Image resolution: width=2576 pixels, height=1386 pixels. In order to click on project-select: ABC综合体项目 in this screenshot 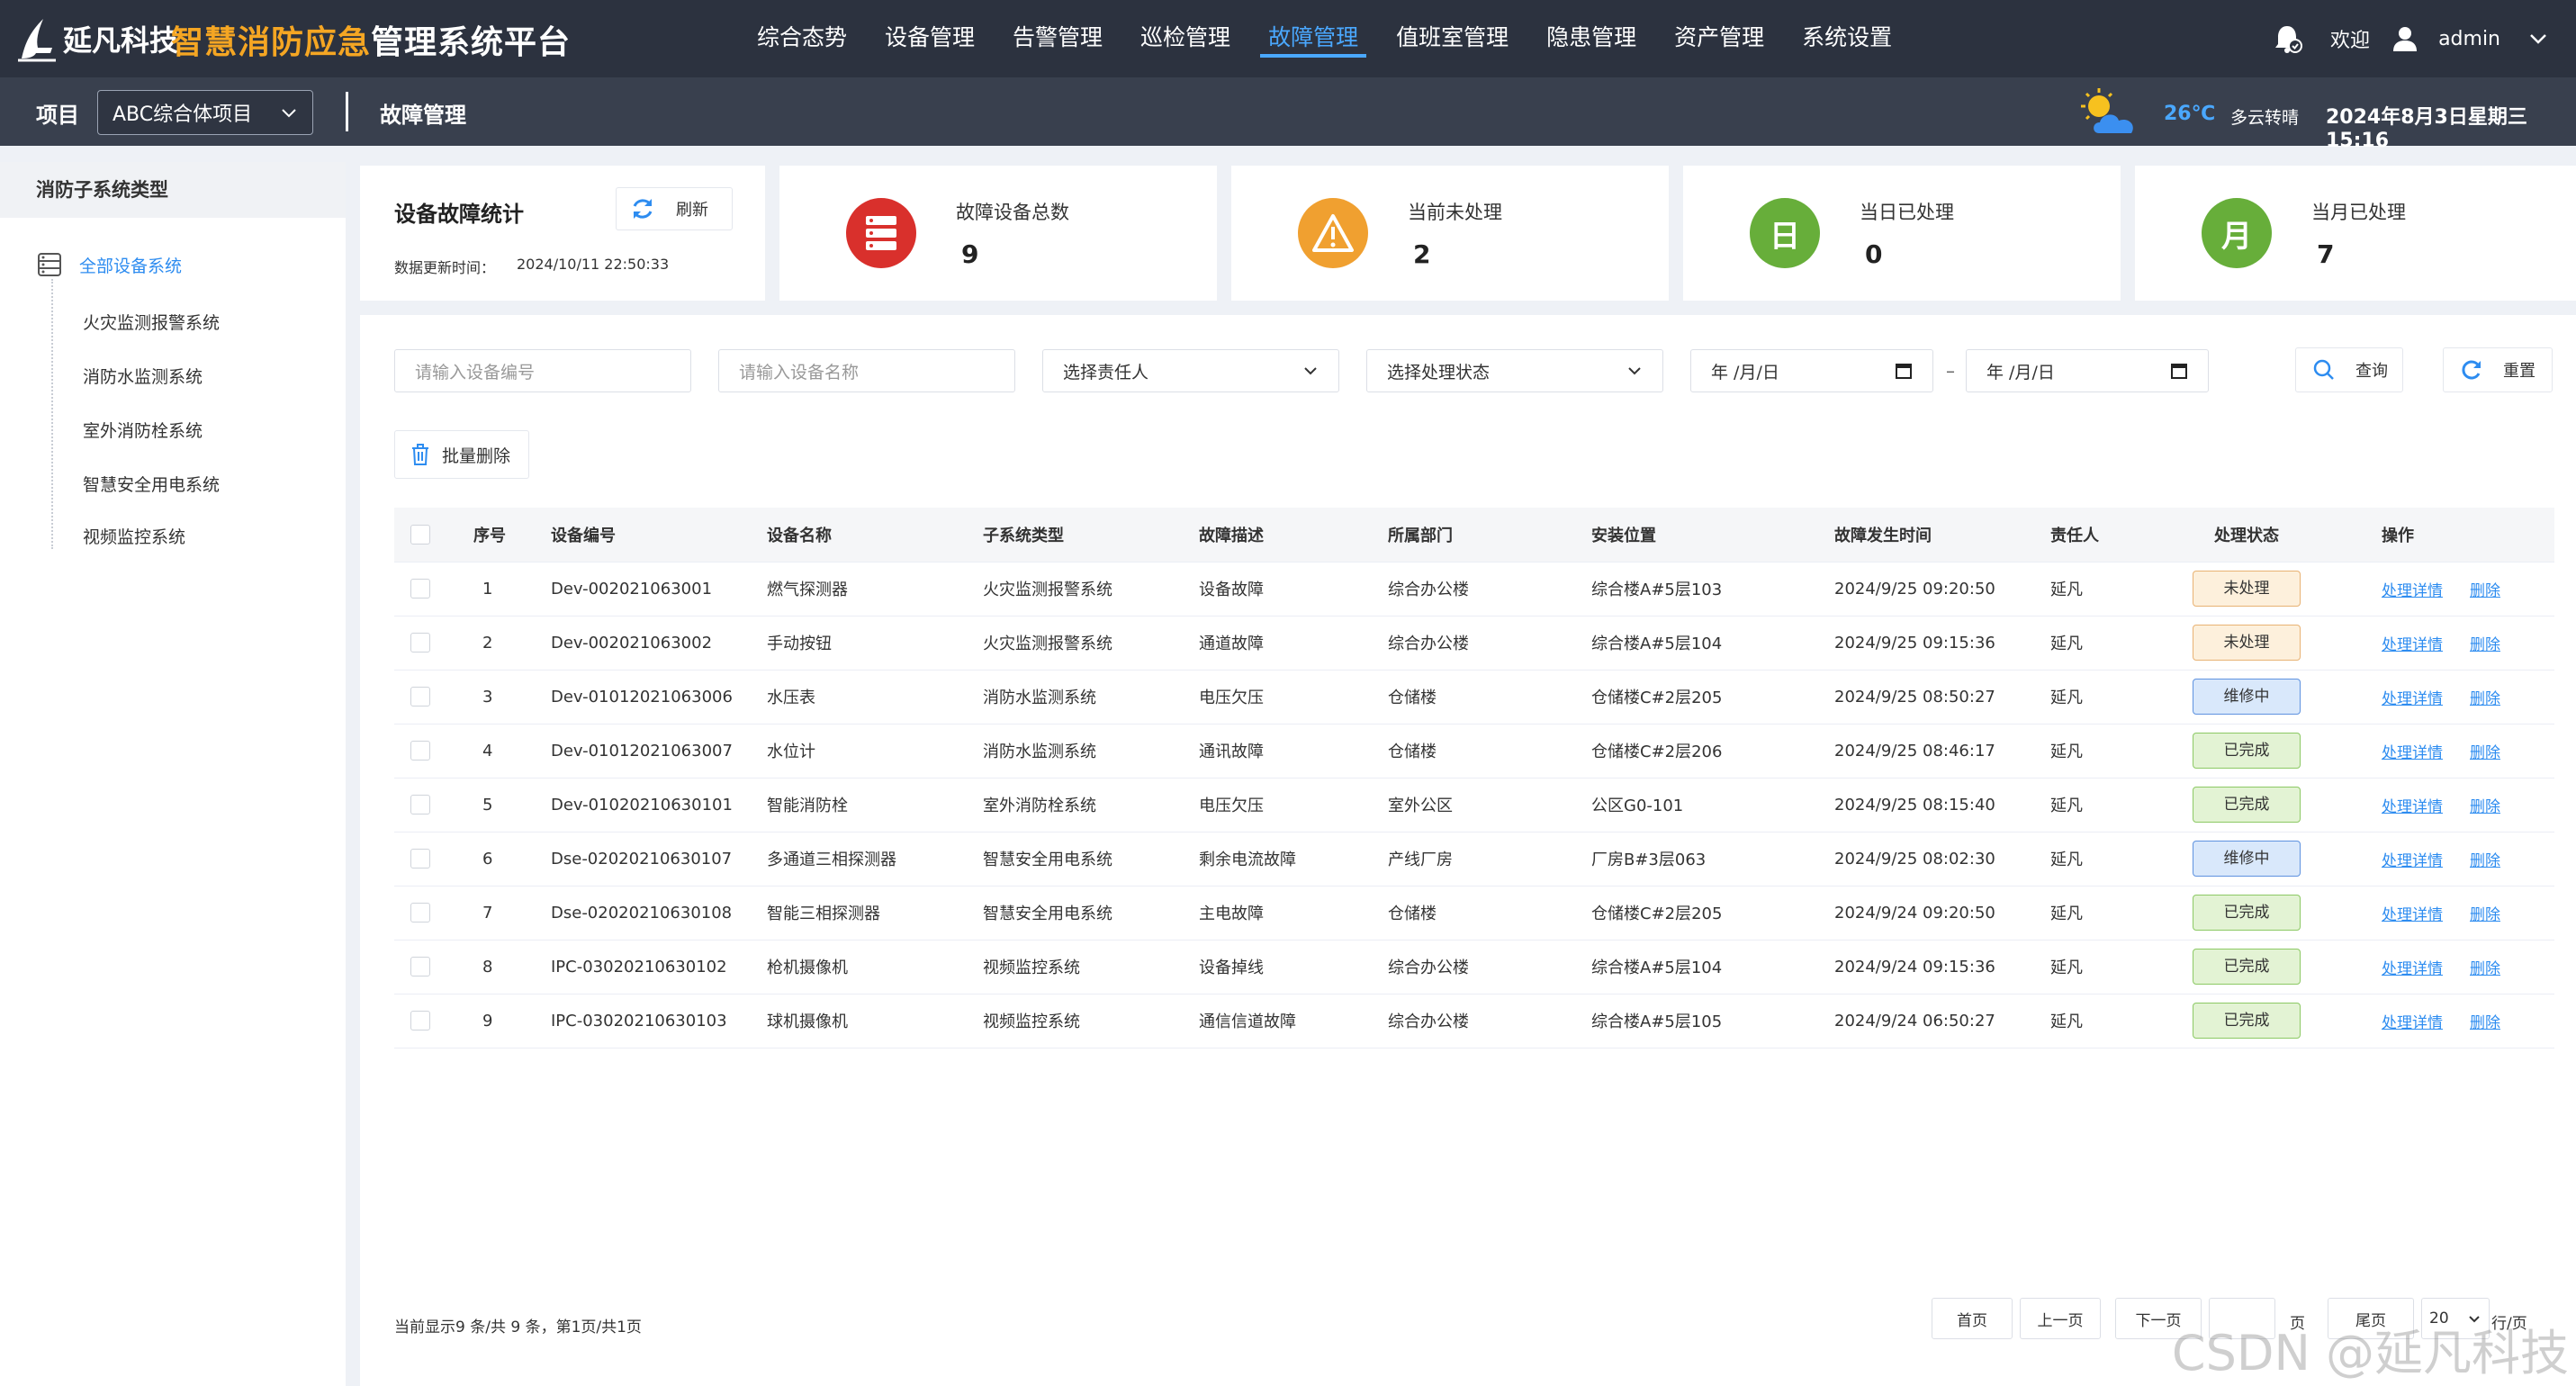, I will do `click(205, 112)`.